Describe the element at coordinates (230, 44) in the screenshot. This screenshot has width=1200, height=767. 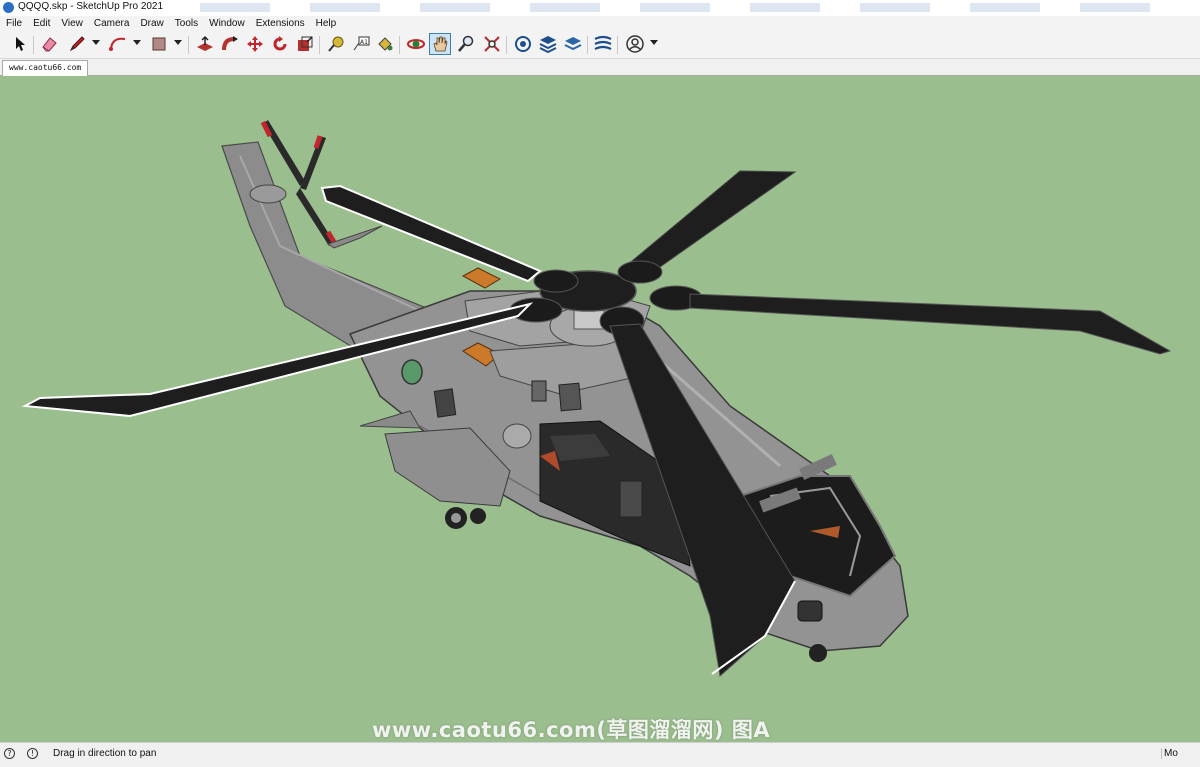
I see `follow-me-icon` at that location.